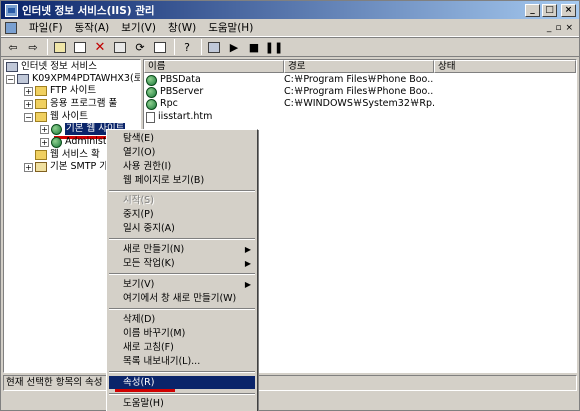 This screenshot has width=580, height=411. I want to click on menu-item-browse: 웹 페이지로 보기(B), so click(182, 180).